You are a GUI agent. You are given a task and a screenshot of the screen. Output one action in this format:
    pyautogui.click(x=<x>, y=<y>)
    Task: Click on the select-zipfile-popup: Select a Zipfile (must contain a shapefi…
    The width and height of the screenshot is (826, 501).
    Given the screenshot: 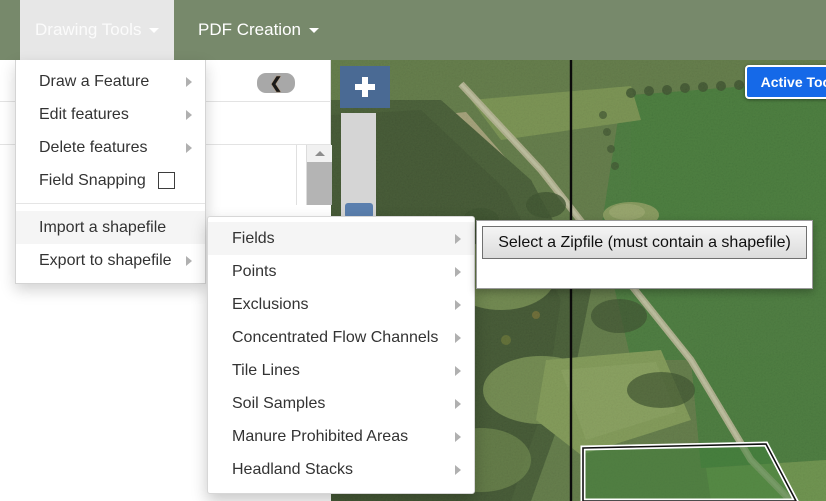 What is the action you would take?
    pyautogui.click(x=644, y=254)
    